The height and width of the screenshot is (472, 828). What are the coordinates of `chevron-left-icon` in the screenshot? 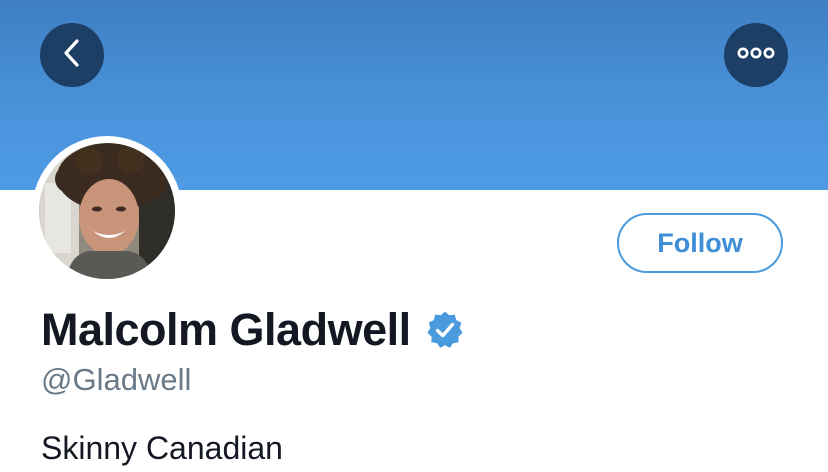 It's located at (72, 55).